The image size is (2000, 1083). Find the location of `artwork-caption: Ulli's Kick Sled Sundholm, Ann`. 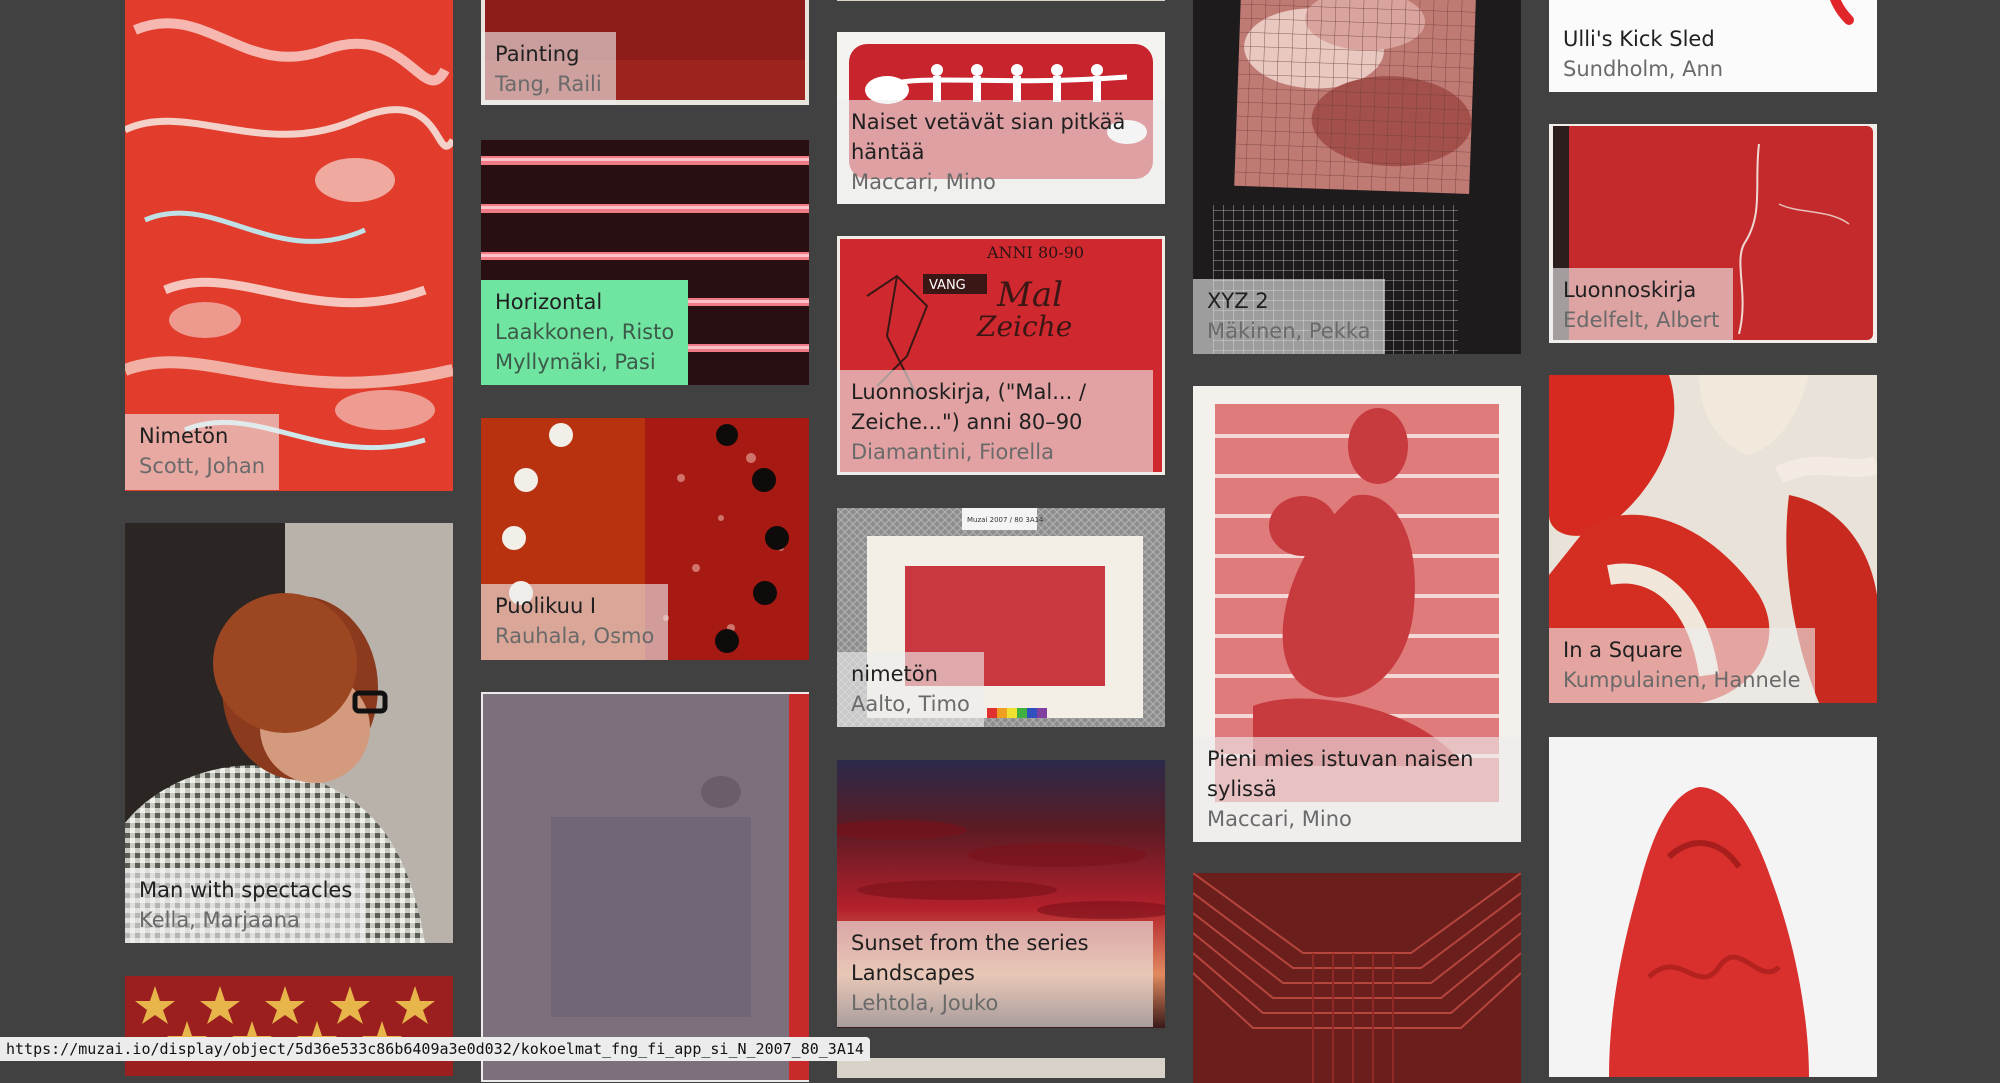

artwork-caption: Ulli's Kick Sled Sundholm, Ann is located at coordinates (1643, 54).